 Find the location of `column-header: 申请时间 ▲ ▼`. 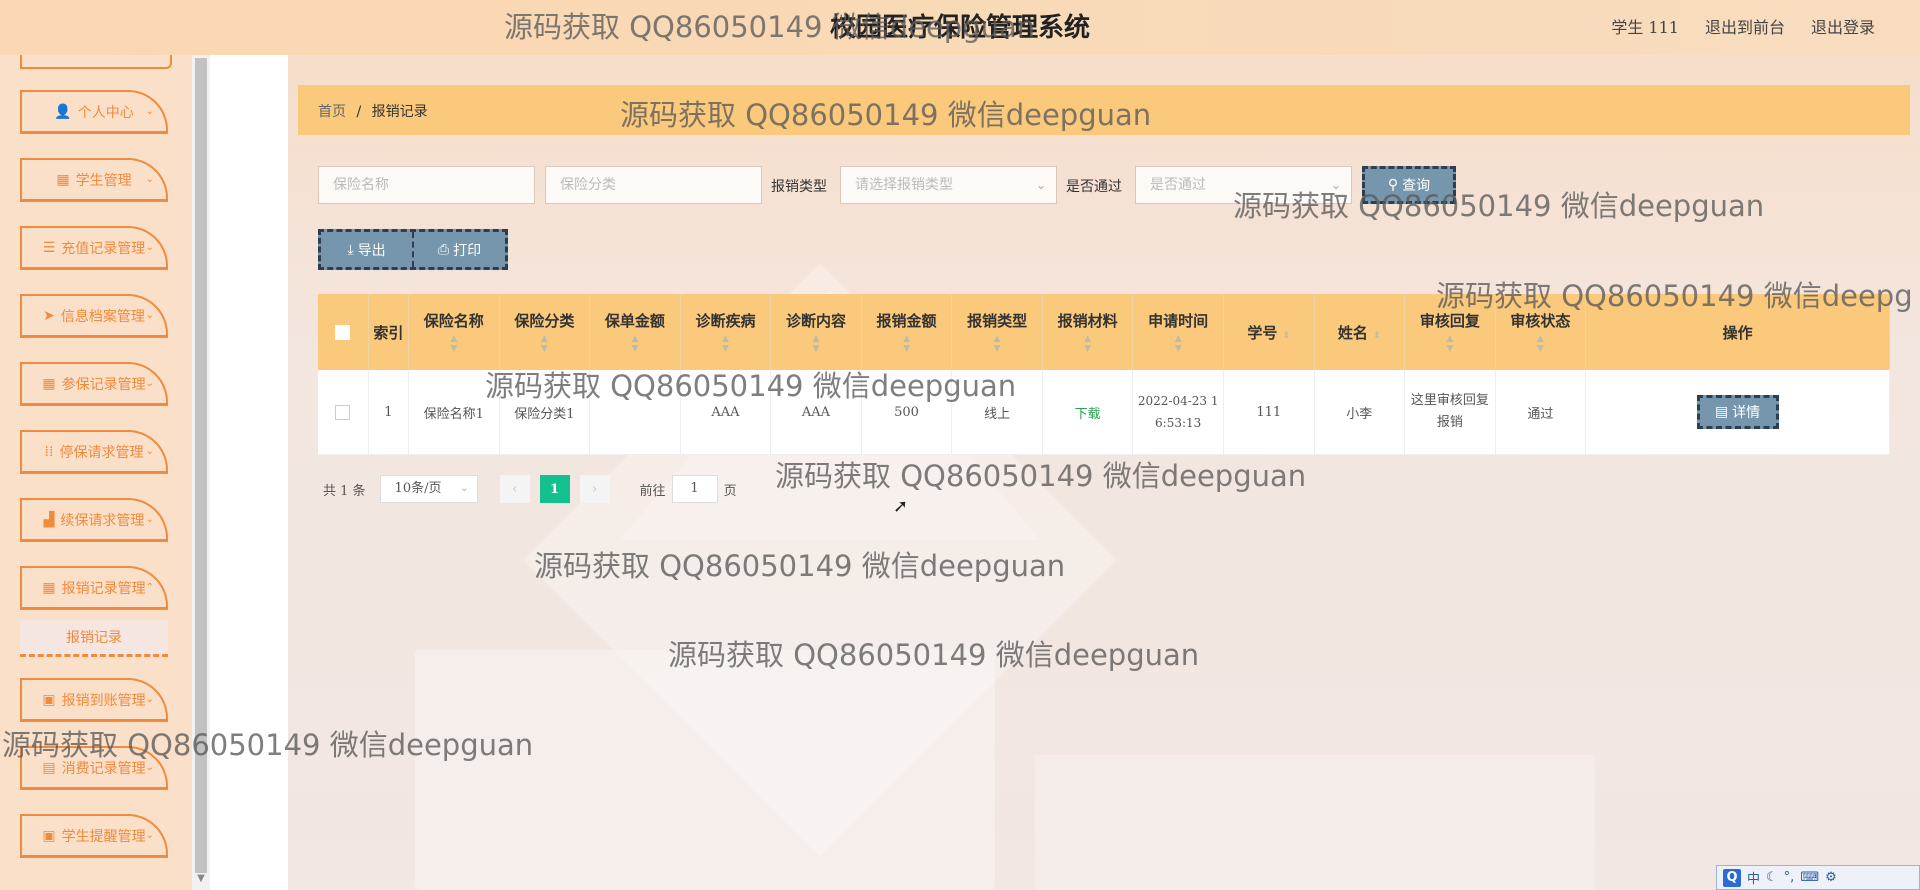

column-header: 申请时间 ▲ ▼ is located at coordinates (1178, 332).